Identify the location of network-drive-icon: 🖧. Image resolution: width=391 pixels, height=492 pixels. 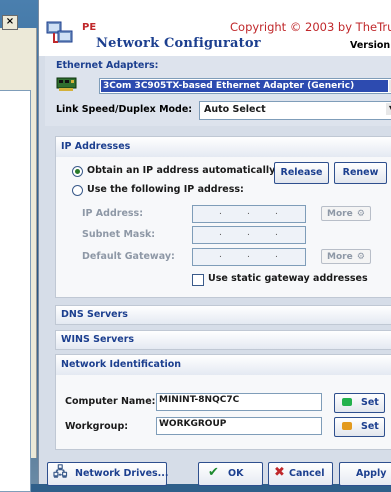
(60, 472).